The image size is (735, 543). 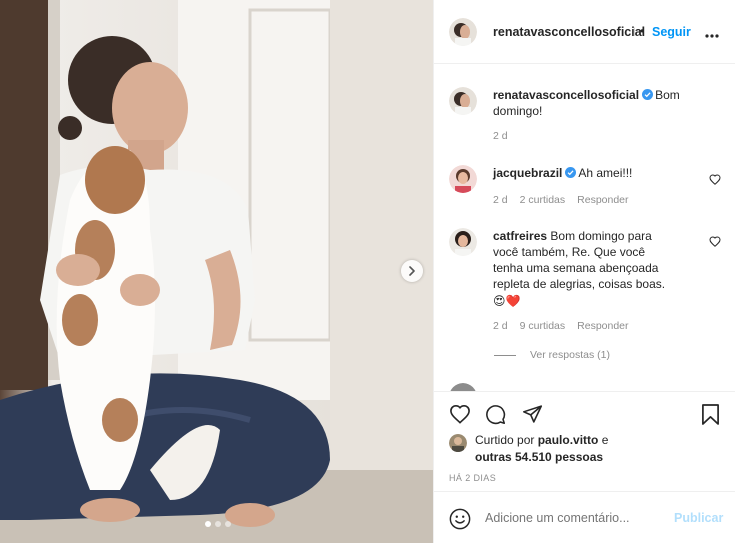 What do you see at coordinates (566, 95) in the screenshot?
I see `caption-username: renatavasconcellosoficial` at bounding box center [566, 95].